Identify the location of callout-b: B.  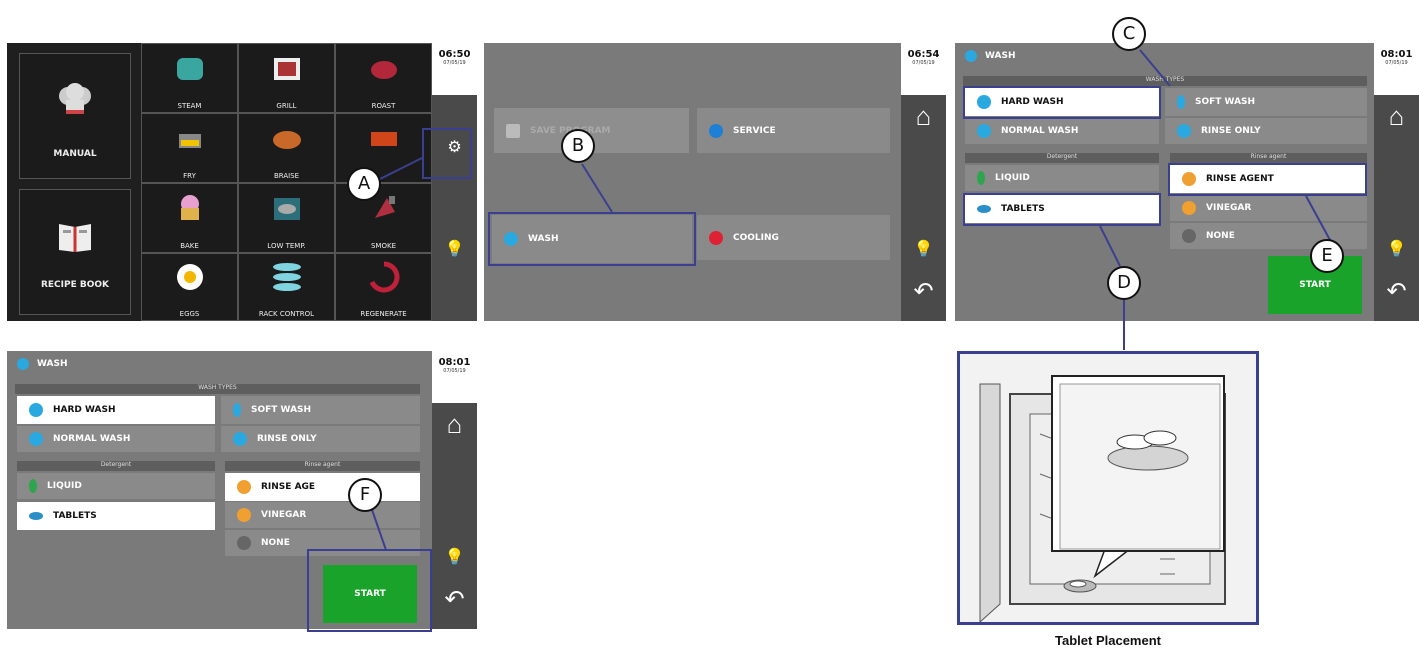
(578, 146).